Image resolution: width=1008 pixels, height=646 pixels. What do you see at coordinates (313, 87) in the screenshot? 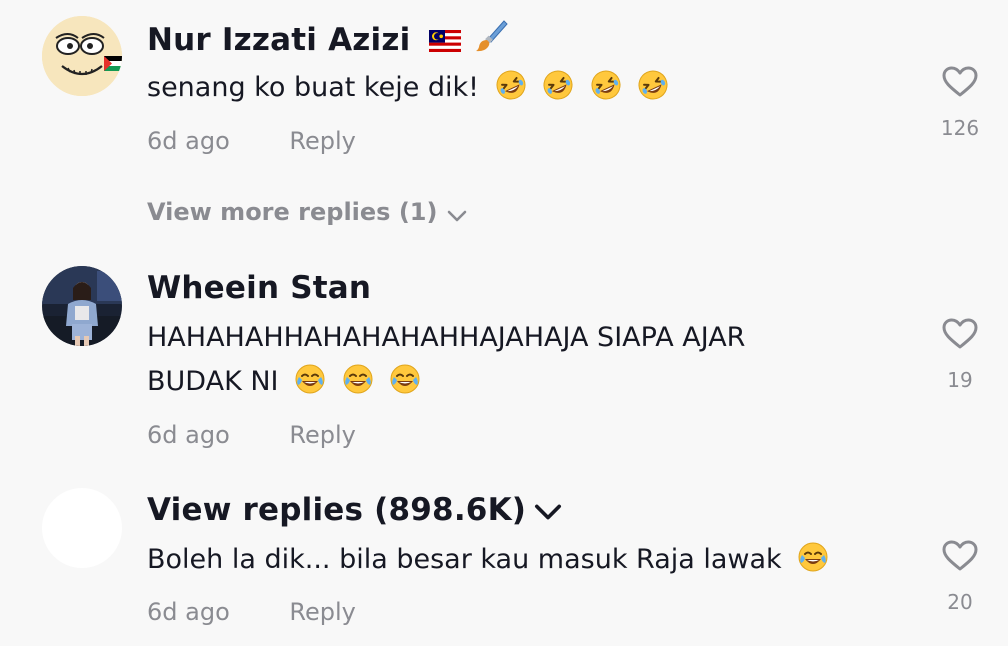
I see `comment-text-content: senang ko buat keje dik!` at bounding box center [313, 87].